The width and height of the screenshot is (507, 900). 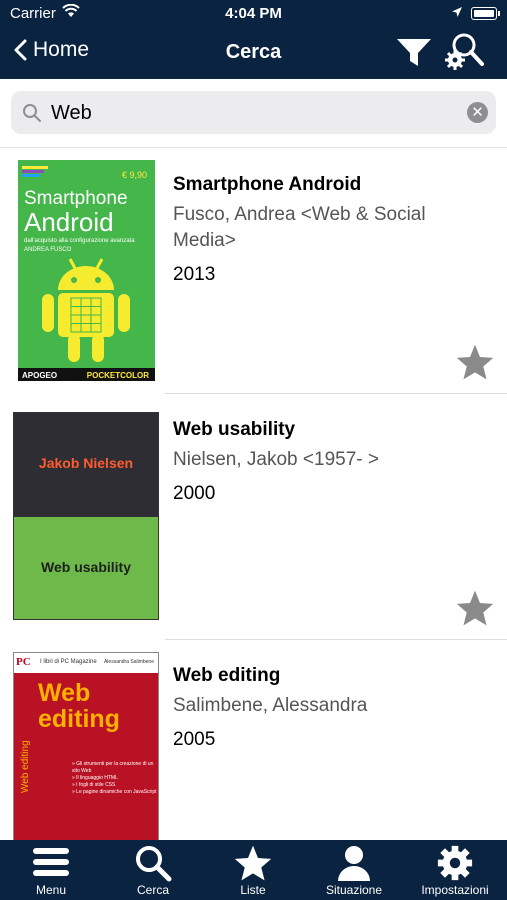 I want to click on search-input, so click(x=256, y=113).